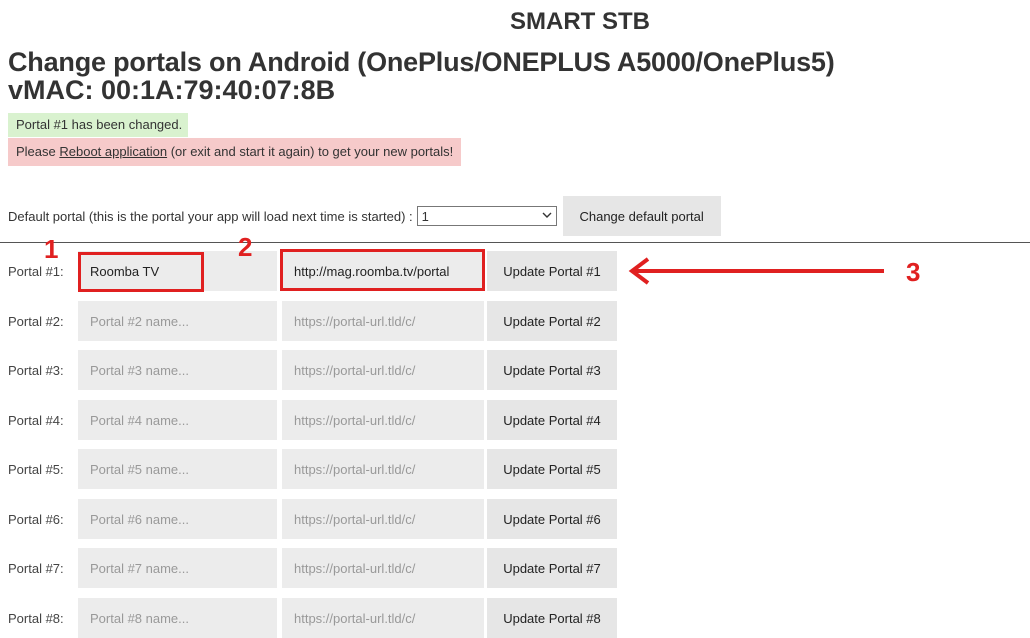 The width and height of the screenshot is (1030, 638). I want to click on update-portal-button: Update Portal #7, so click(552, 568).